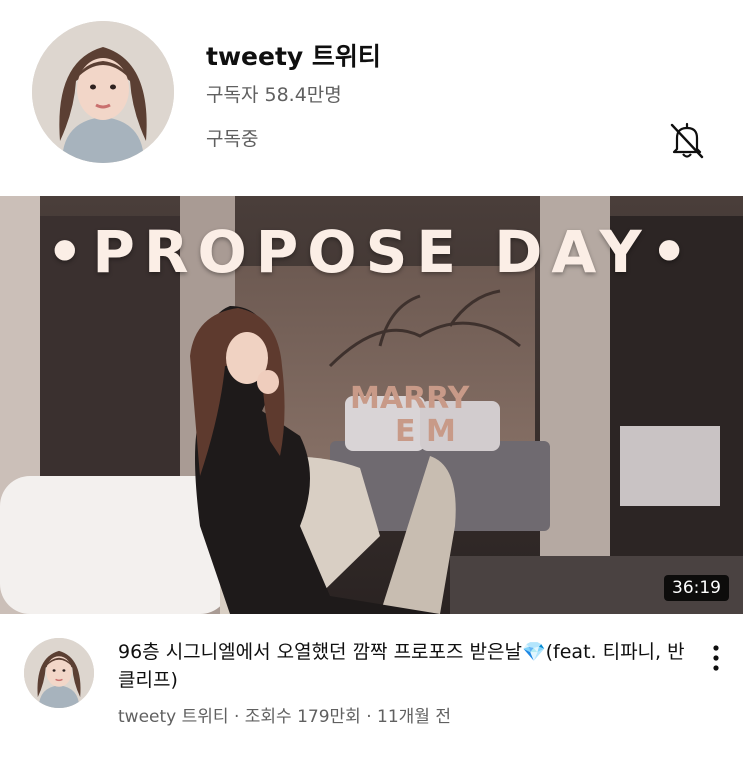  What do you see at coordinates (103, 92) in the screenshot?
I see `channel-avatar` at bounding box center [103, 92].